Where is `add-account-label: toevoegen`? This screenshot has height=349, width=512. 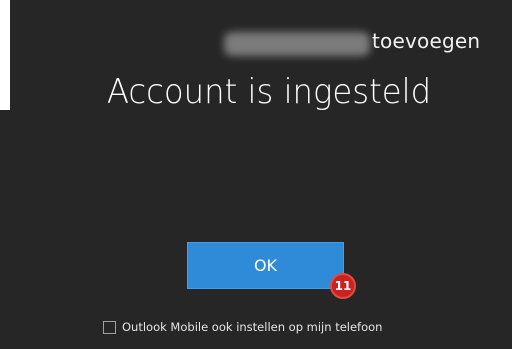 add-account-label: toevoegen is located at coordinates (426, 41).